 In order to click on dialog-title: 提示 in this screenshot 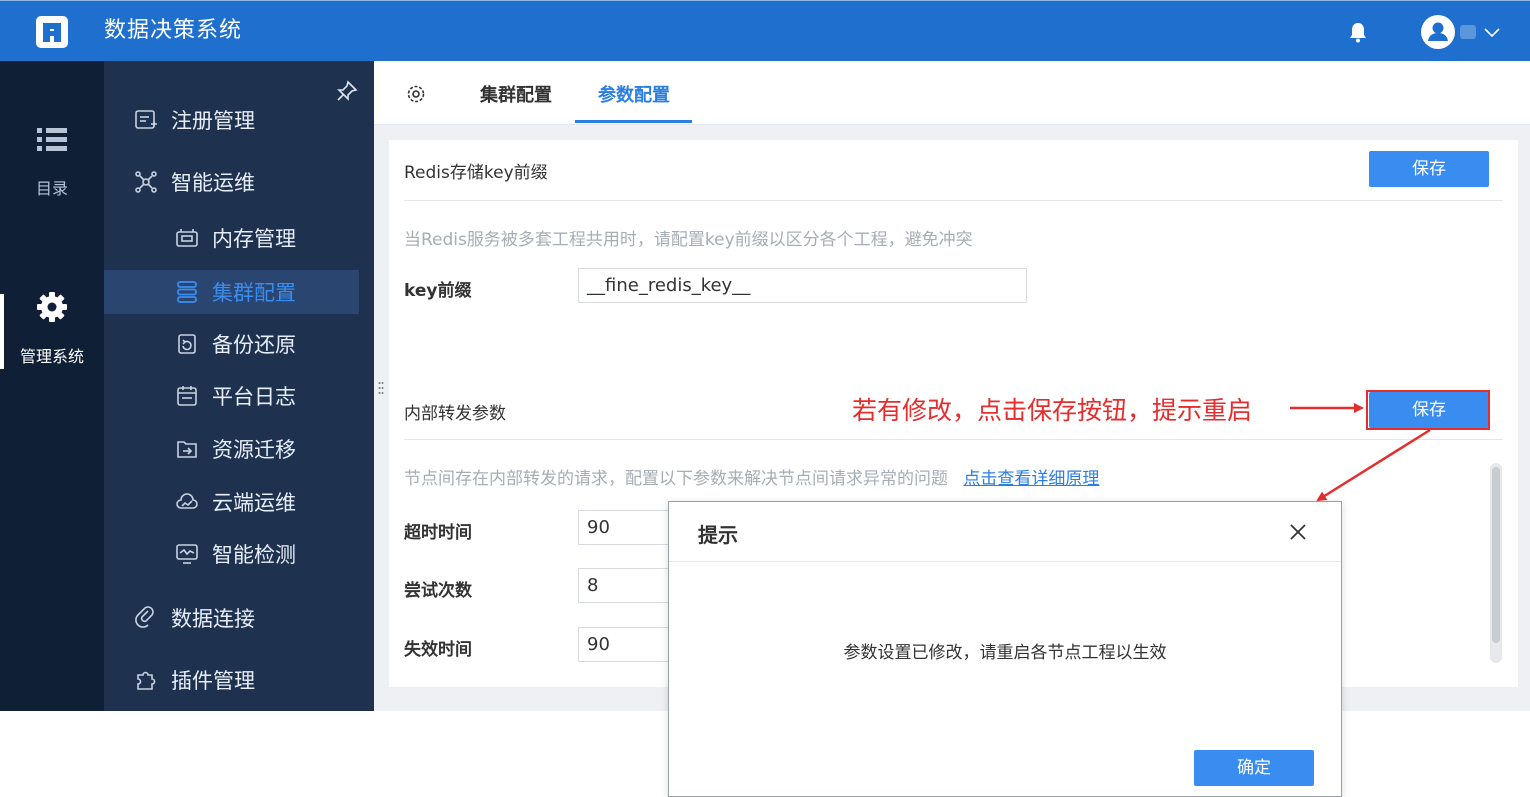, I will do `click(718, 535)`.